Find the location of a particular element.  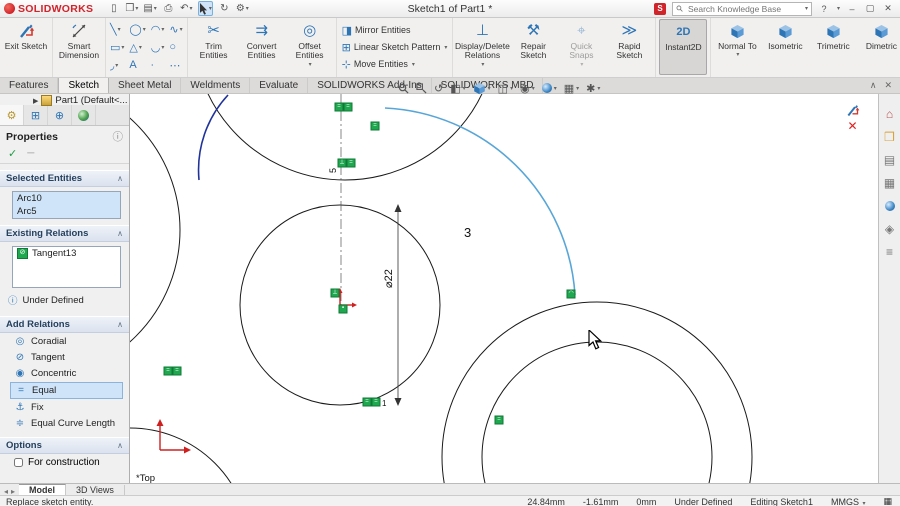

trimetric-button: Trimetric is located at coordinates (833, 47).